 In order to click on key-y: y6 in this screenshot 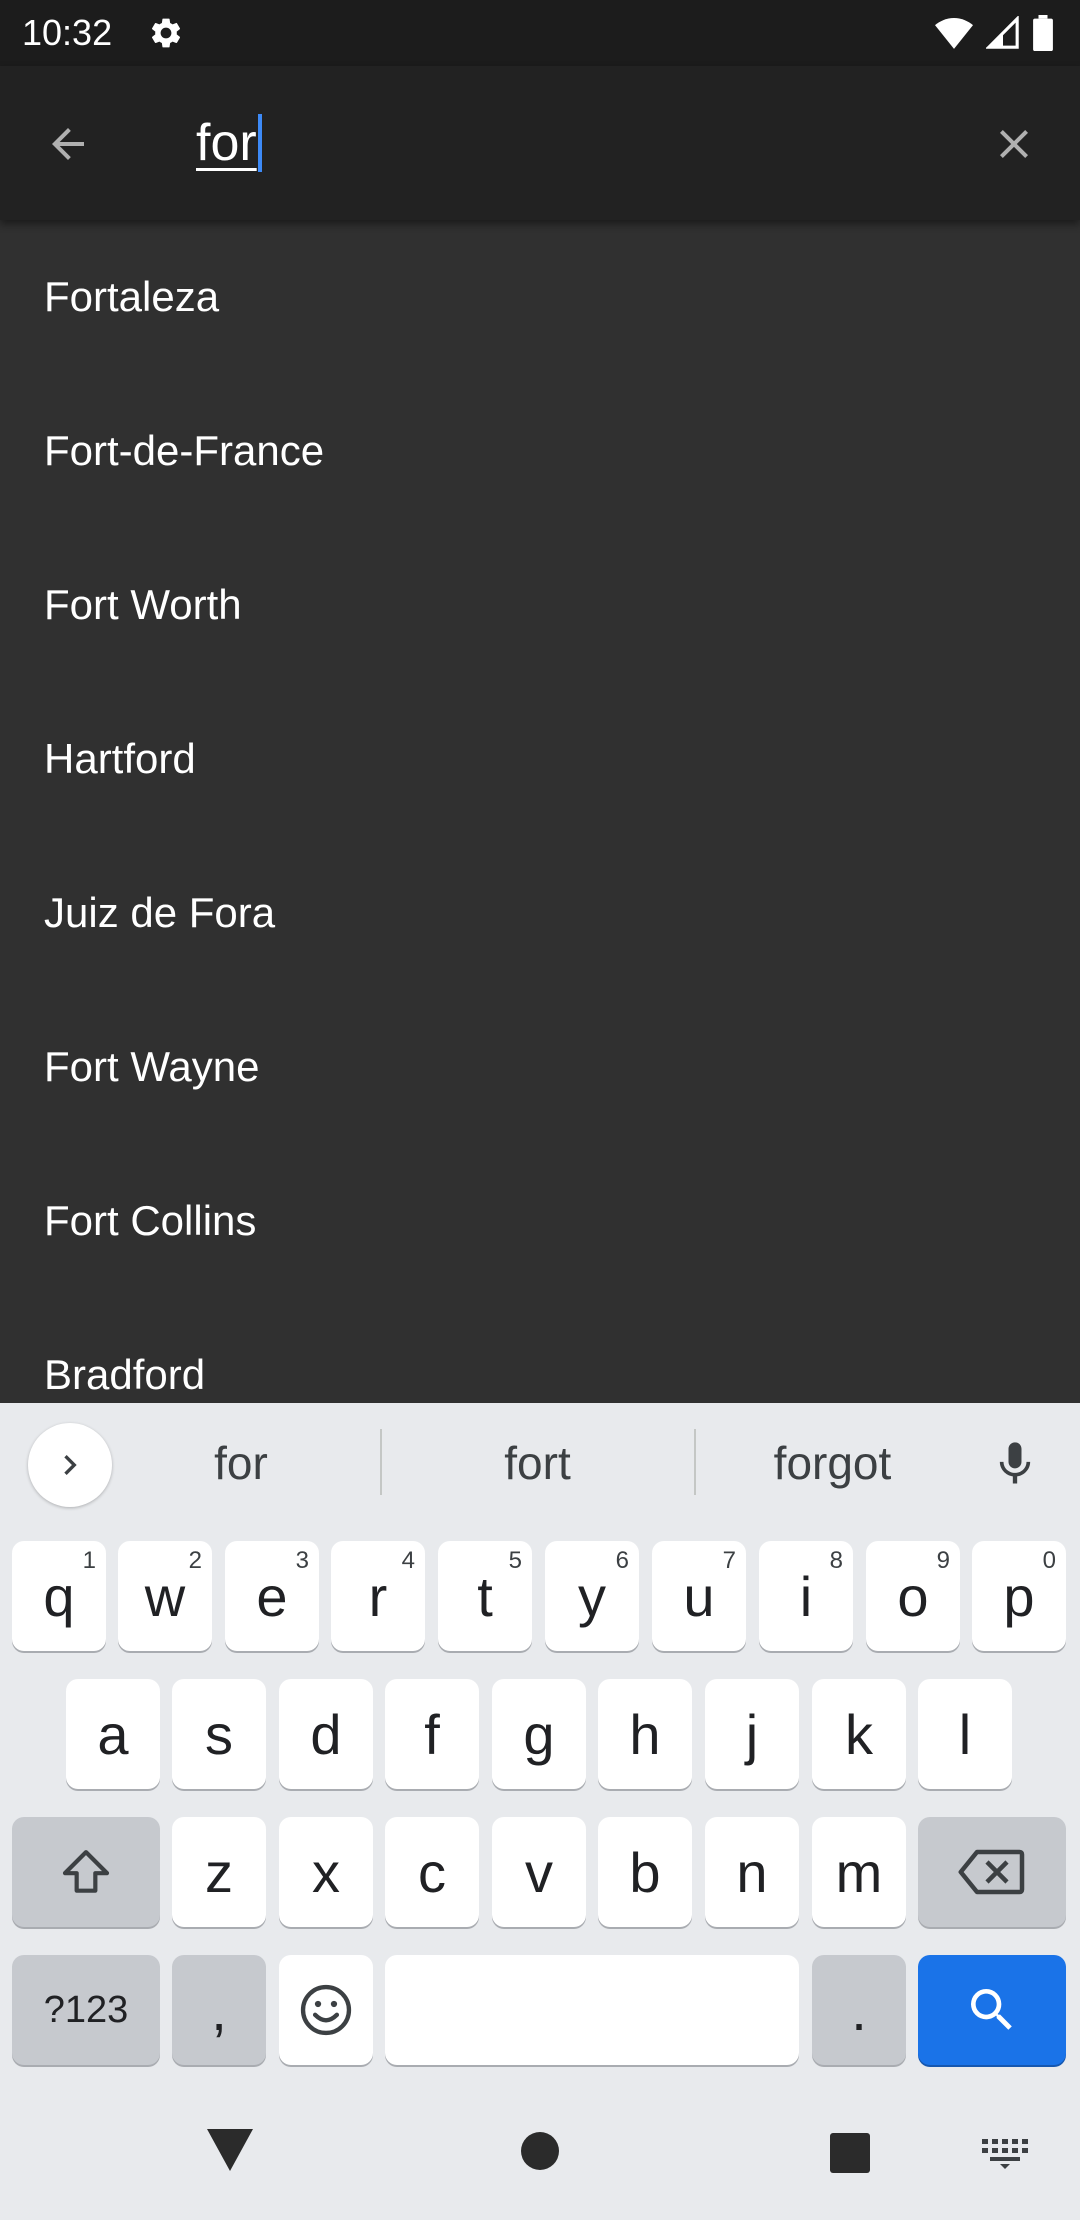, I will do `click(592, 1596)`.